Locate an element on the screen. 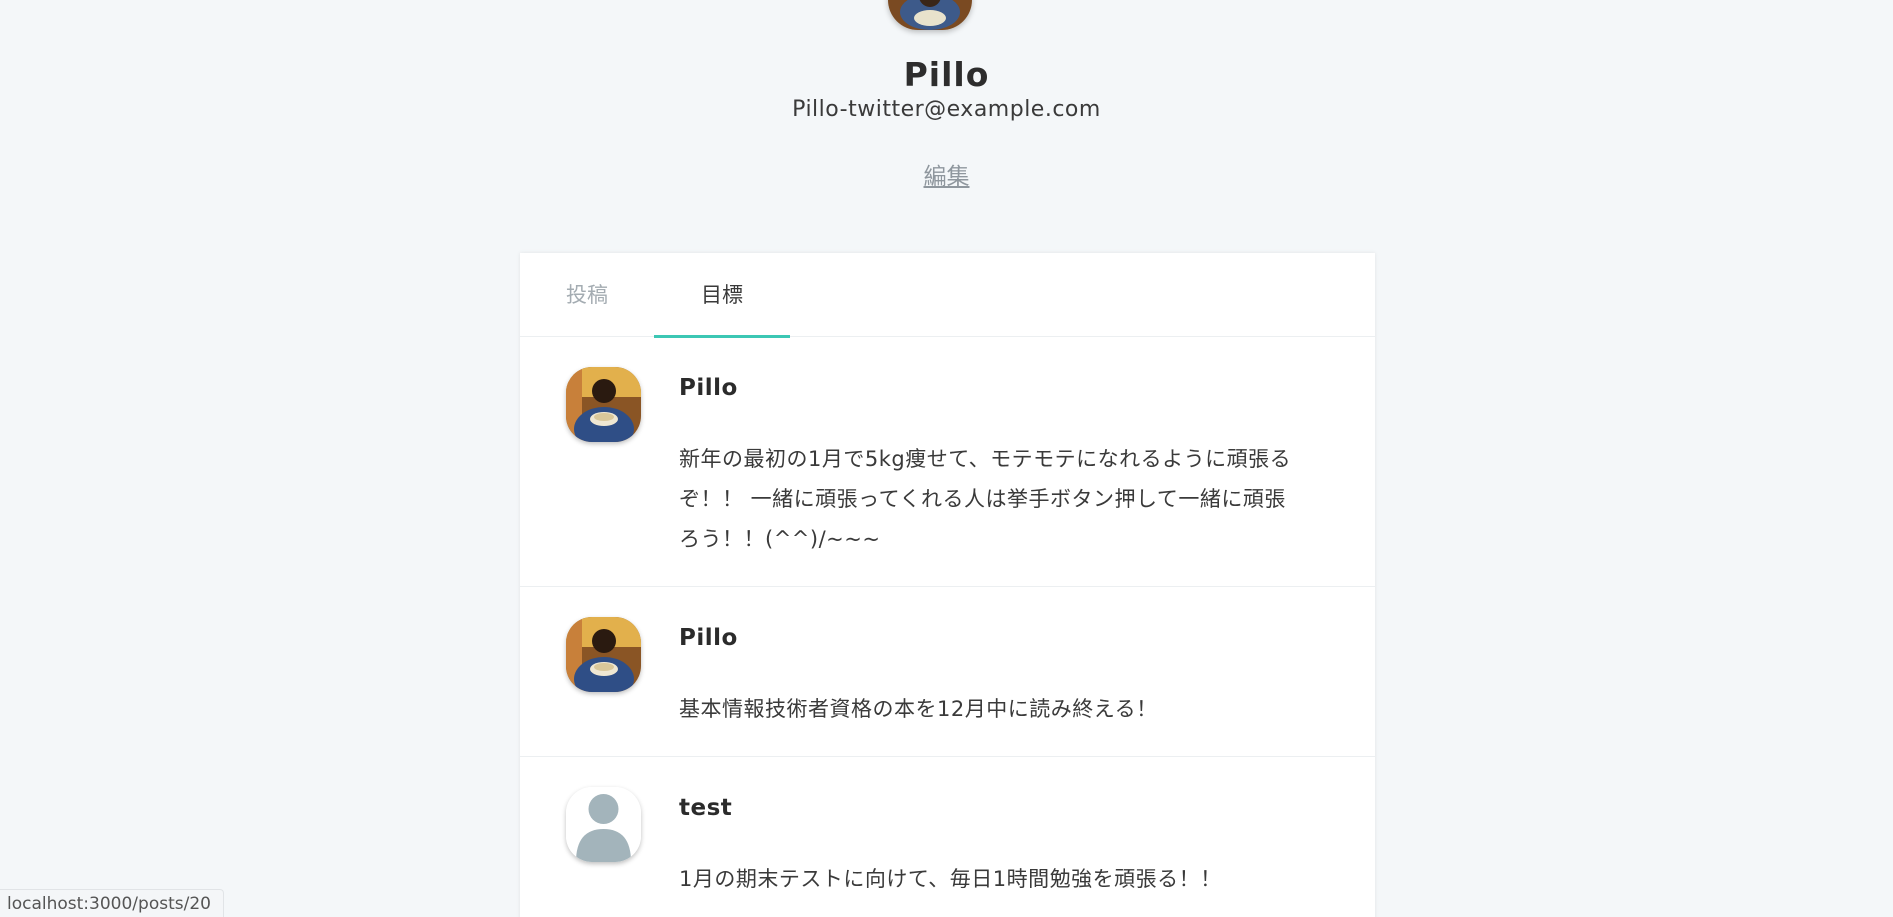 The height and width of the screenshot is (917, 1893). profile-avatar is located at coordinates (930, 15).